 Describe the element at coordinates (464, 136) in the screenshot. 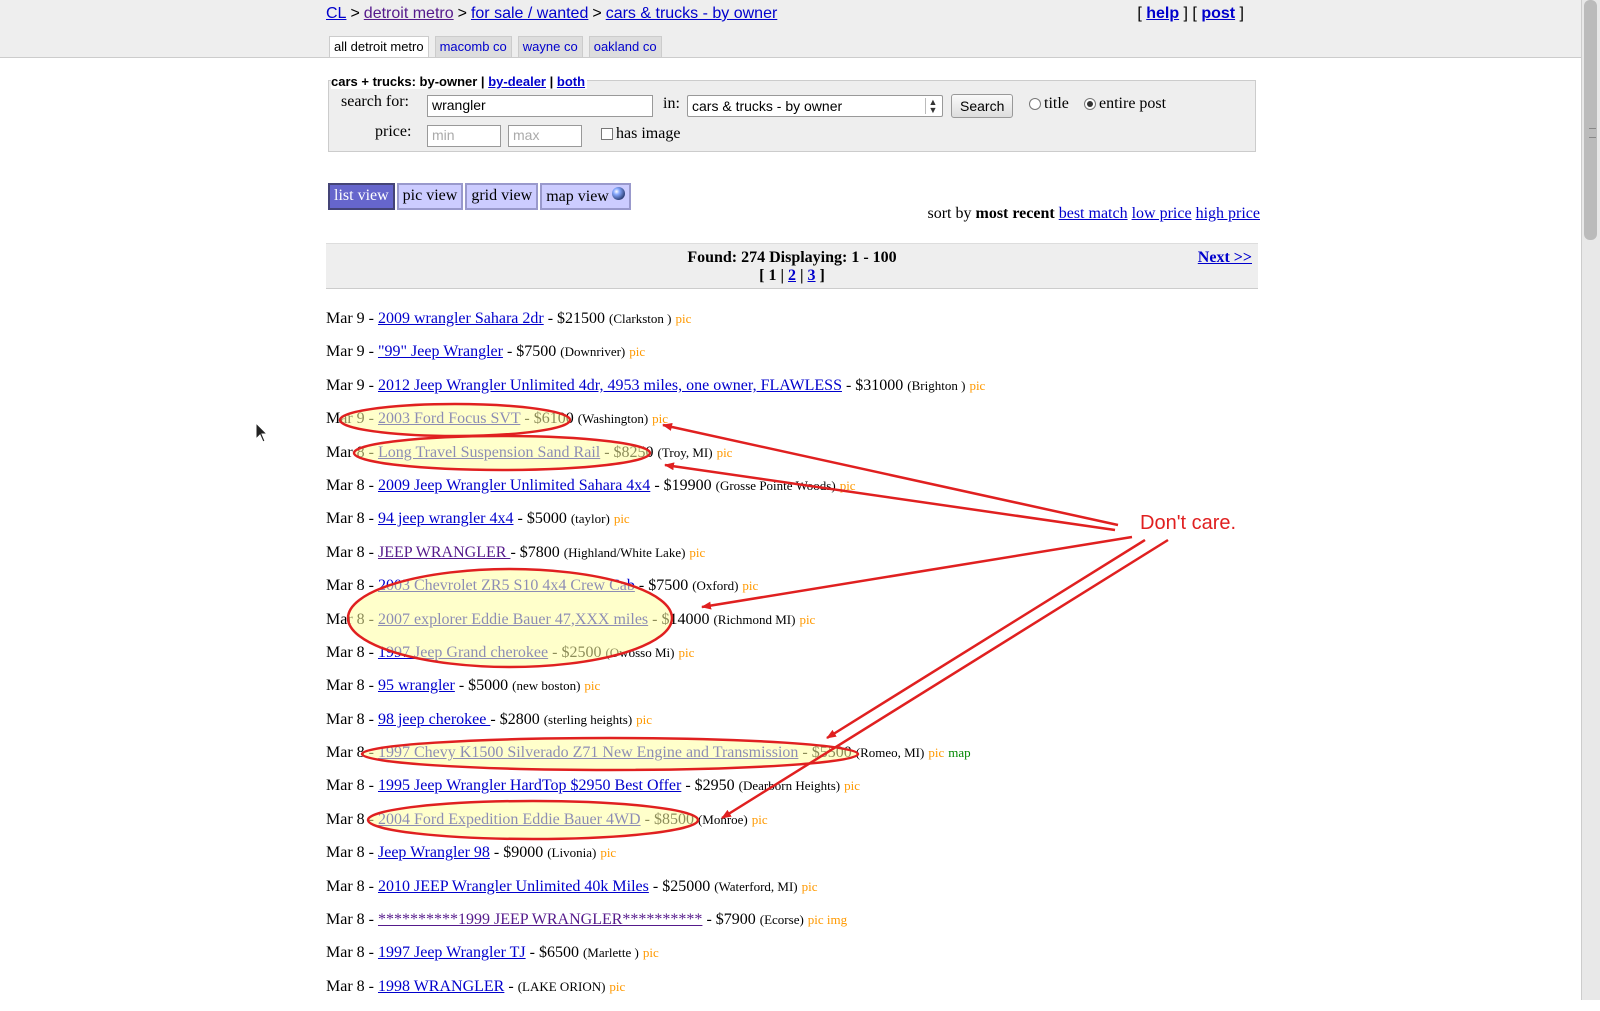

I see `price-min-input: min` at that location.